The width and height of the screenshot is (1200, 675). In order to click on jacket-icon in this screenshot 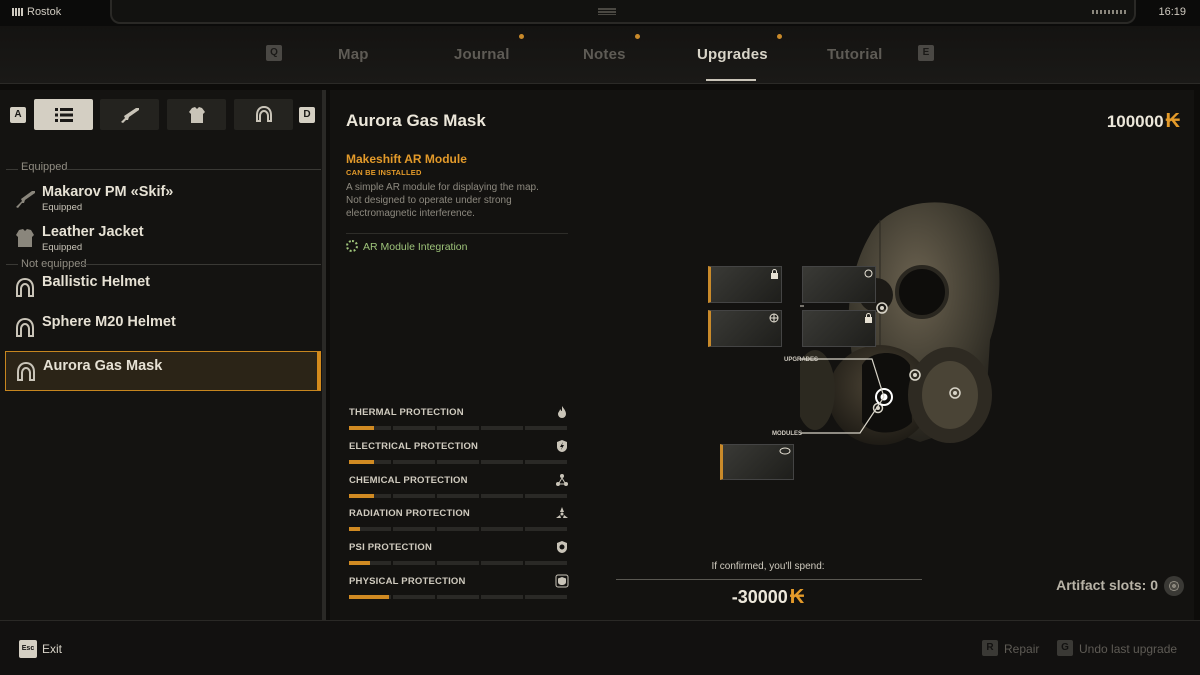, I will do `click(25, 238)`.